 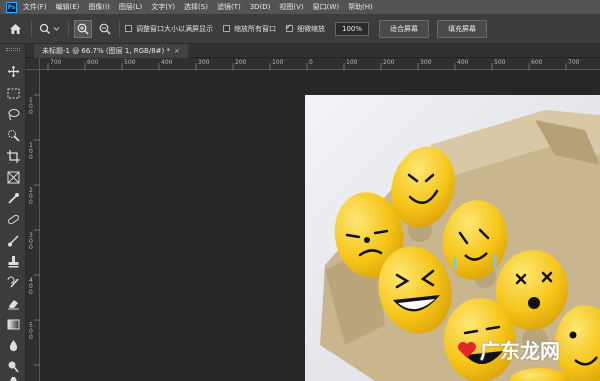 I want to click on menu-window: 窗口(W), so click(x=326, y=7).